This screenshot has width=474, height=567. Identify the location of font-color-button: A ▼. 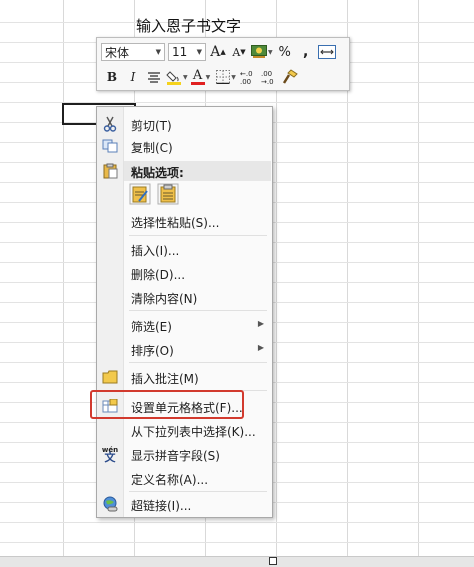
(200, 77).